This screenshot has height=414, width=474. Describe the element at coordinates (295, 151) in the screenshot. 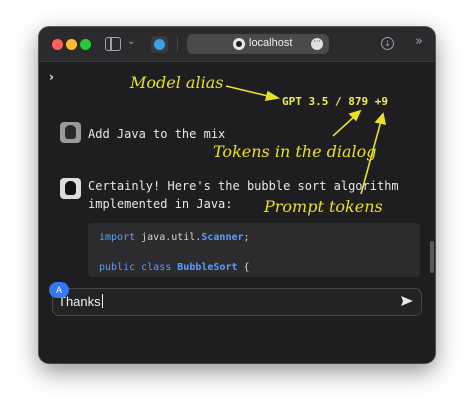

I see `annotation-tokens-dialog: Tokens in the dialog` at that location.